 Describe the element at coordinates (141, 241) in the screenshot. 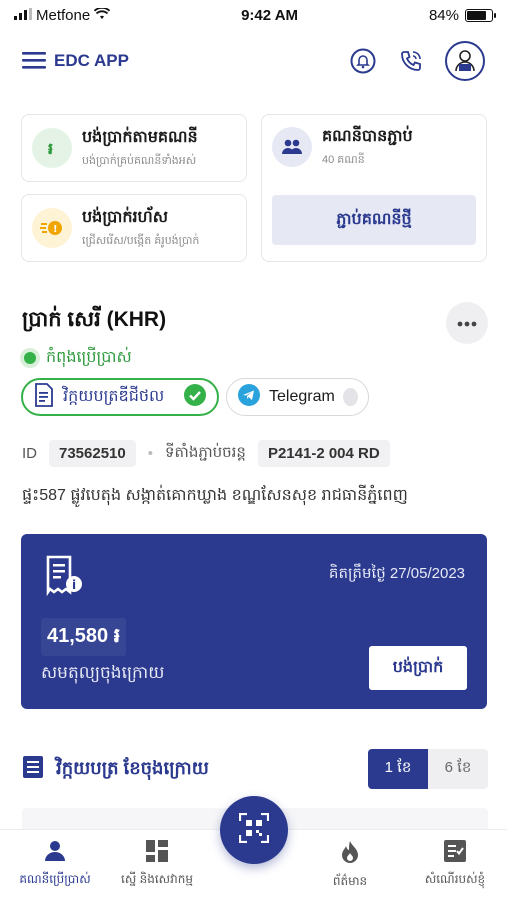

I see `quick-pay-subtitle: ជ្រើសរើស/បង្កើត គំរូបង់ប្រាក់` at that location.